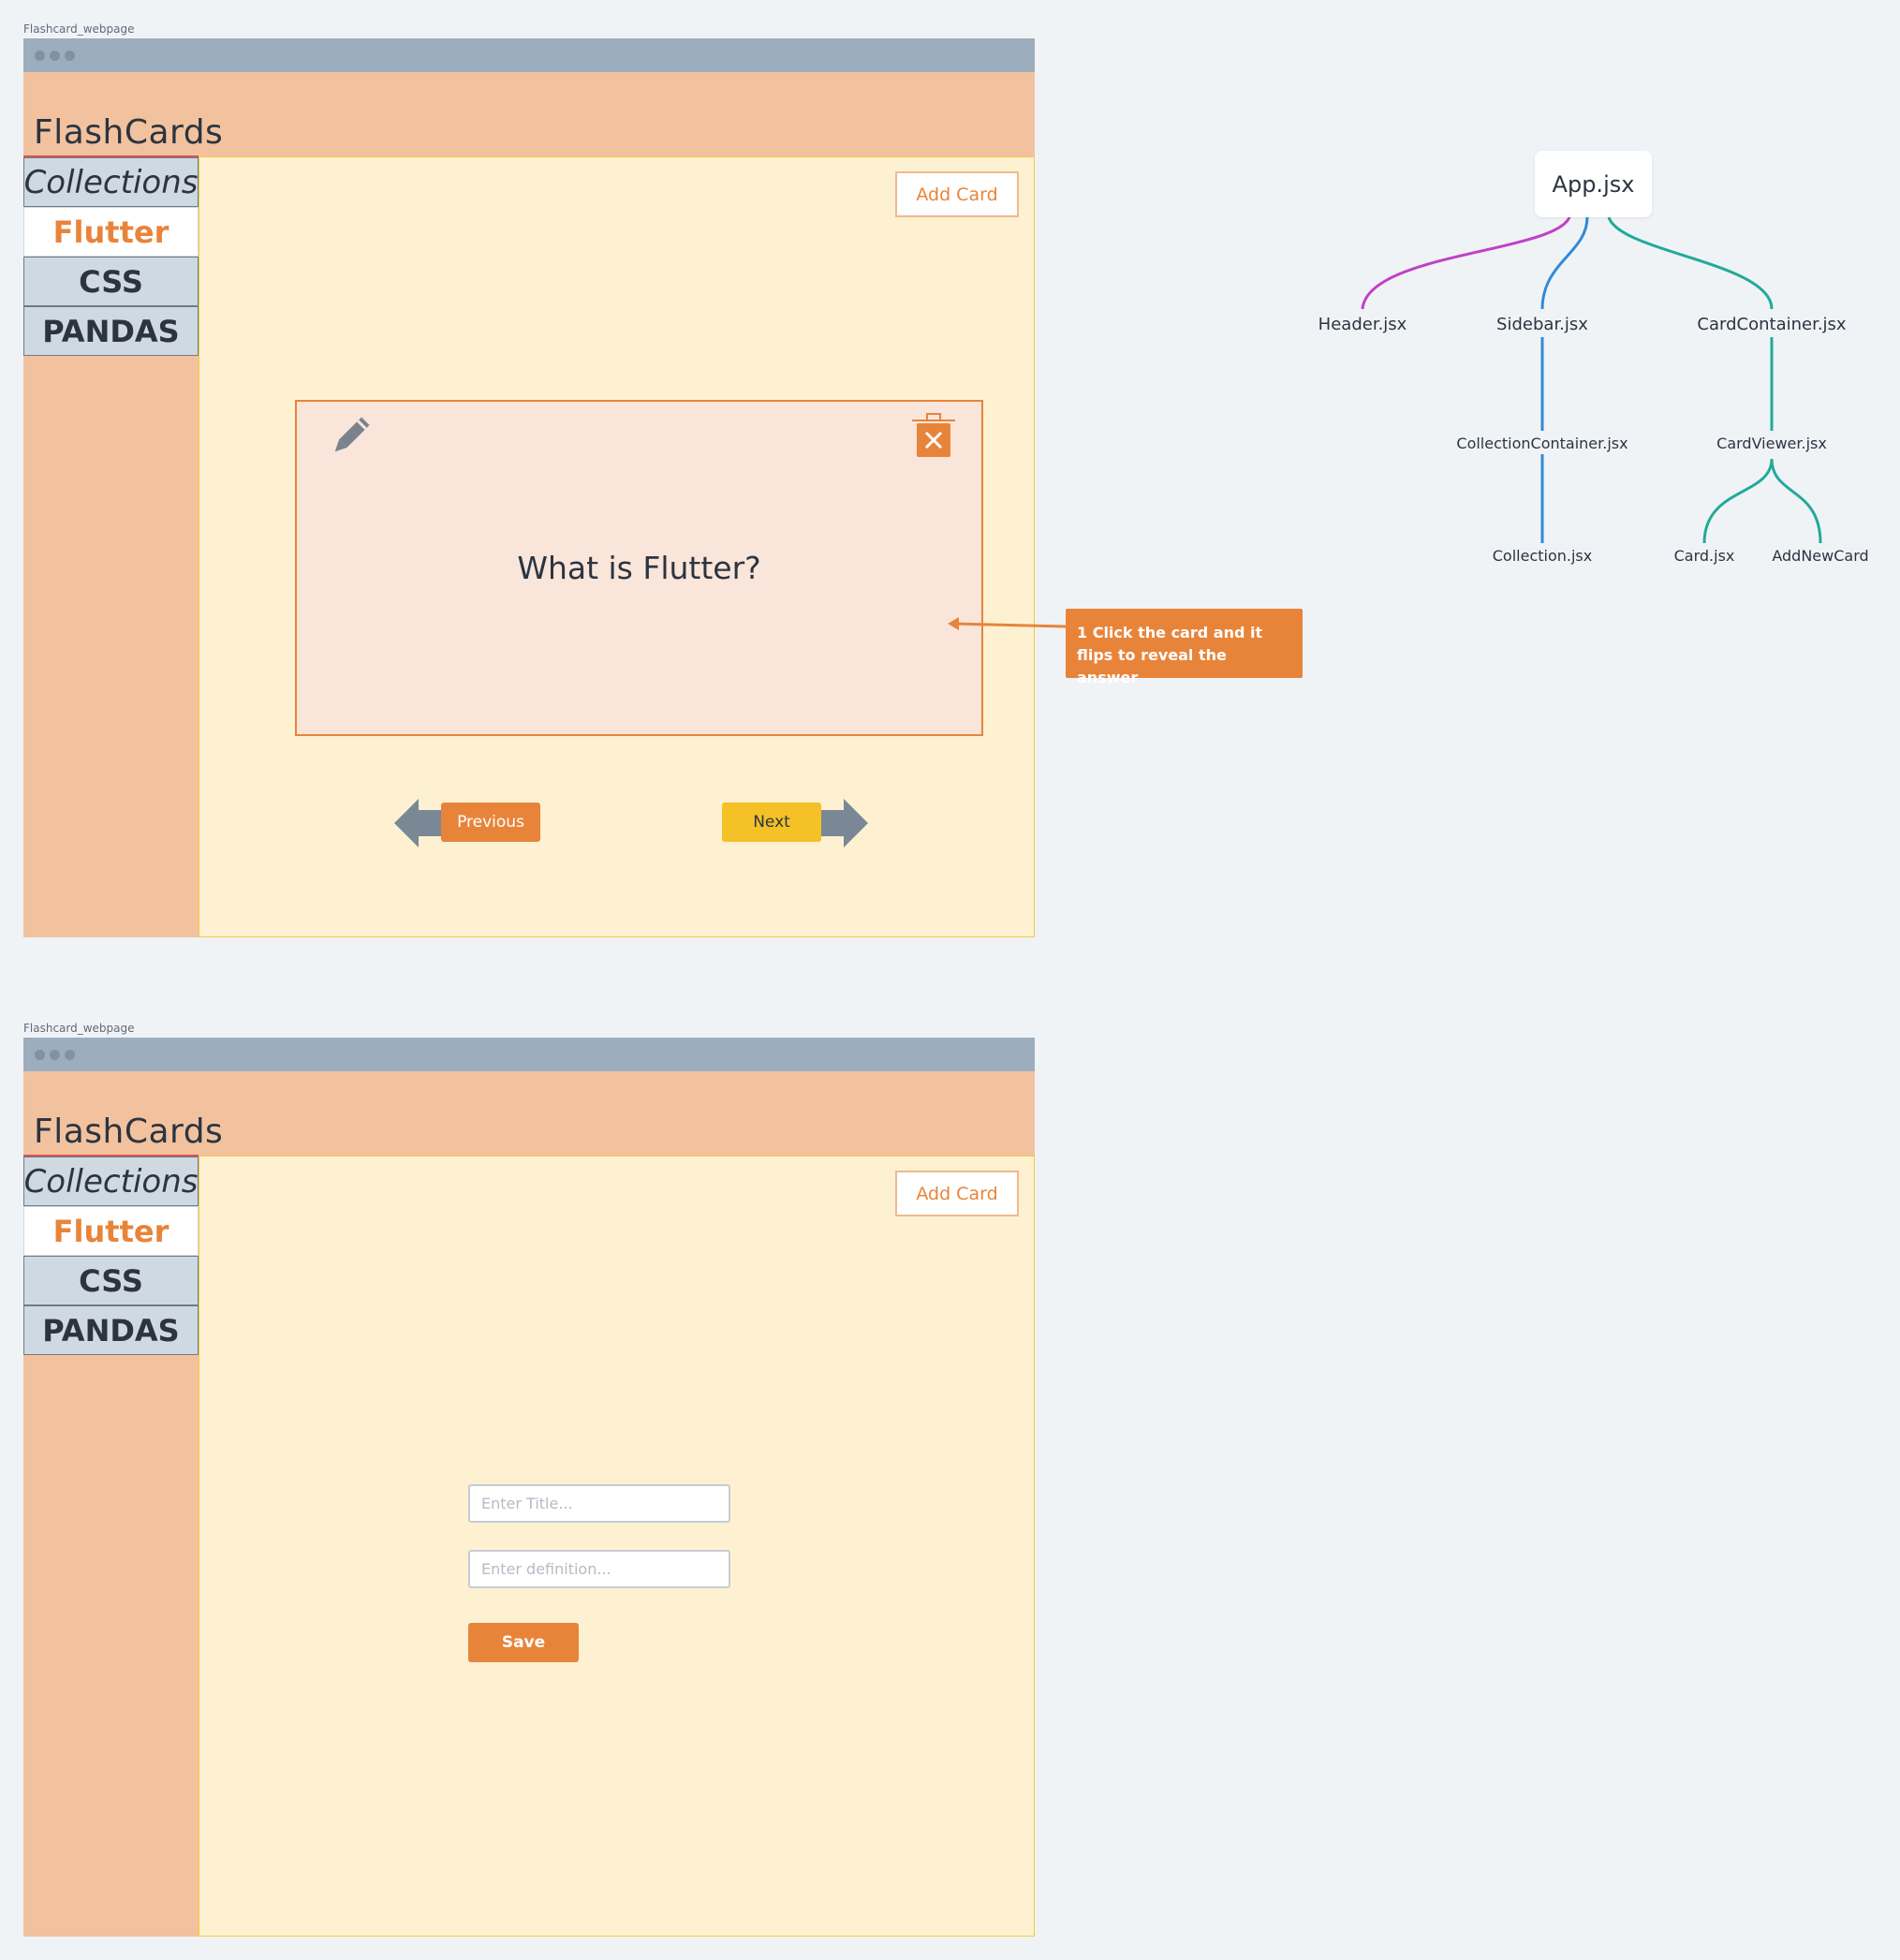 This screenshot has width=1900, height=1960. I want to click on card-question: What is Flutter?, so click(639, 568).